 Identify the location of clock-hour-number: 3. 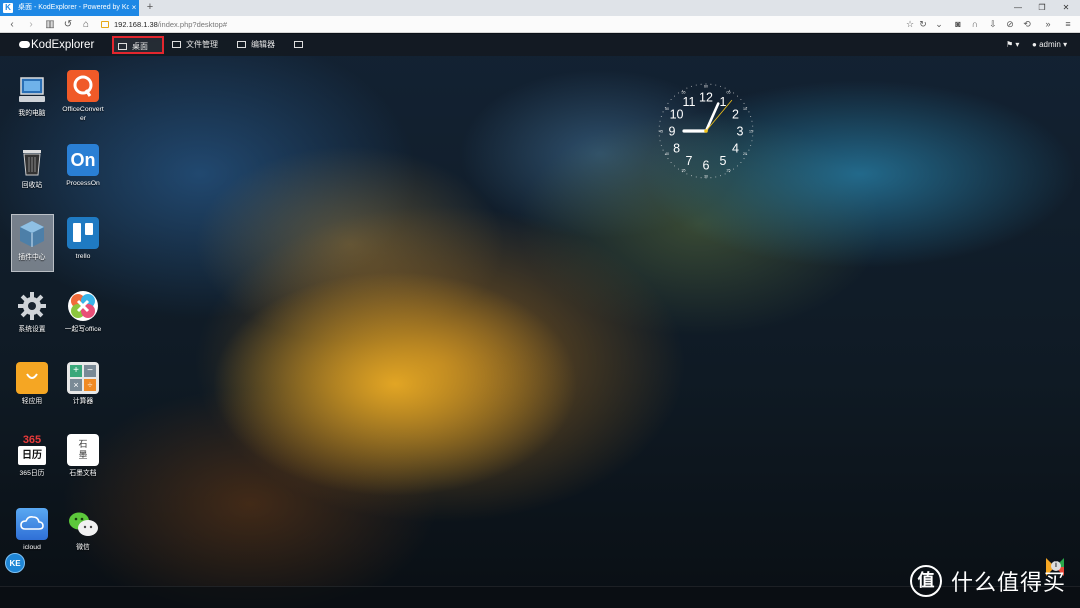
(740, 131).